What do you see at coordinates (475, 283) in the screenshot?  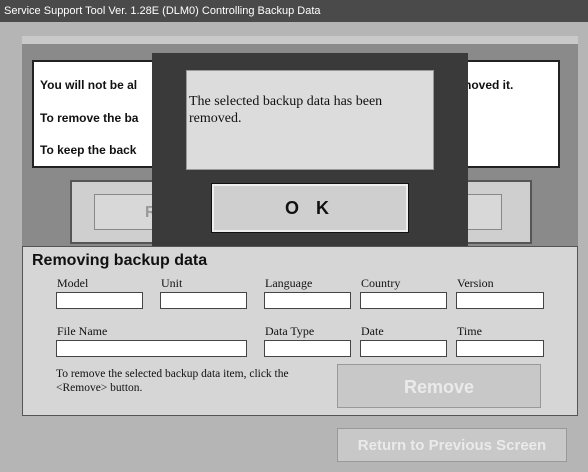 I see `version-label: Version` at bounding box center [475, 283].